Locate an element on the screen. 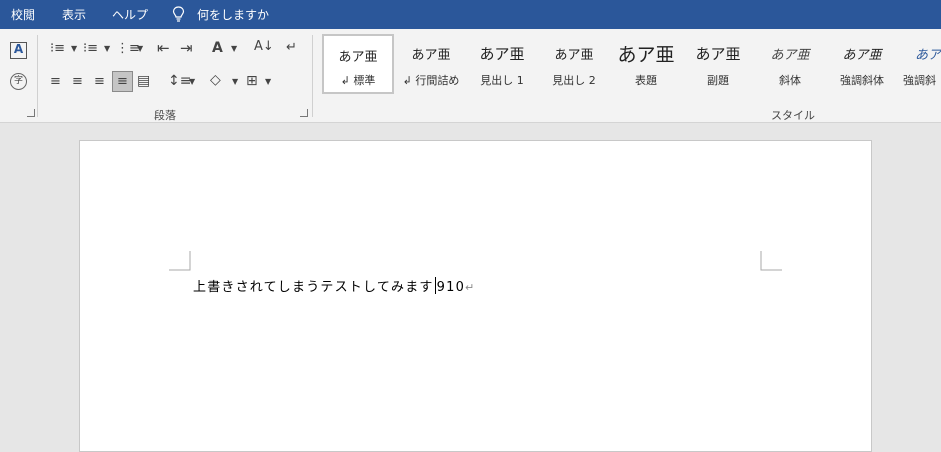  text-caret is located at coordinates (435, 285).